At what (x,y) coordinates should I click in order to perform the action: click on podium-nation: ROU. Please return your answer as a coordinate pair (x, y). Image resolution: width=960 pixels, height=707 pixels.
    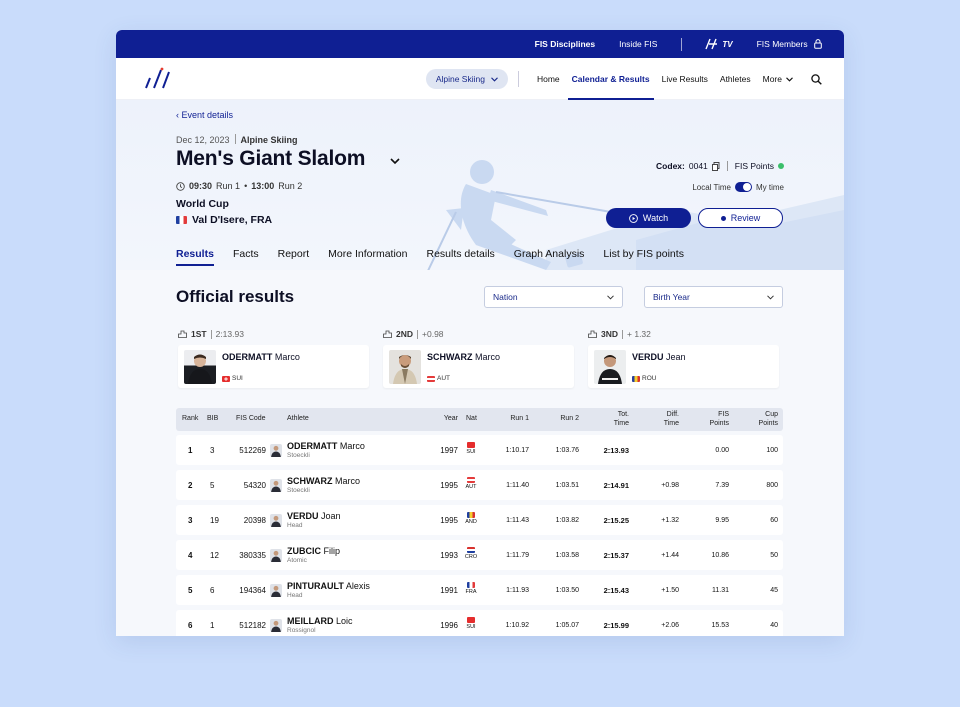
    Looking at the image, I should click on (644, 378).